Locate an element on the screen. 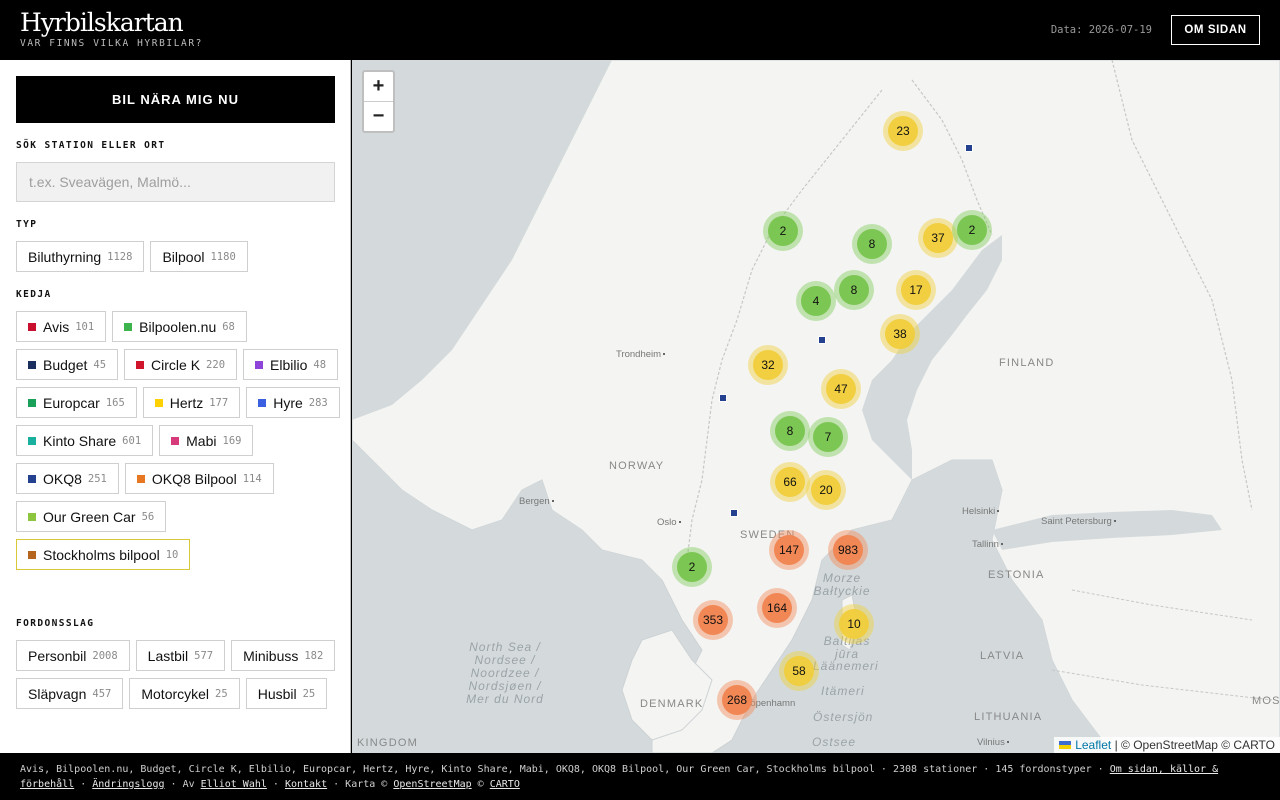 The image size is (1280, 800). chain-chip-hyre: Hyre 283 is located at coordinates (293, 402).